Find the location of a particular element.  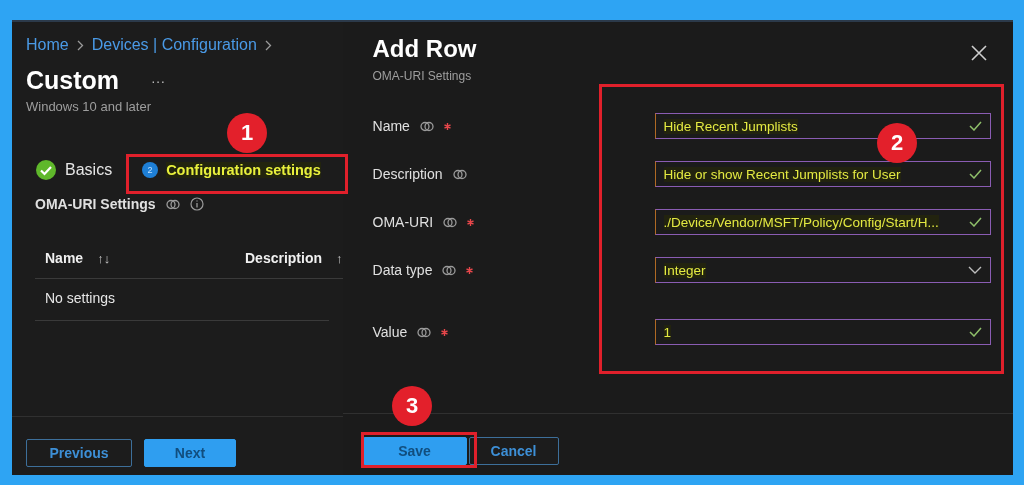

dialog-subtitle: OMA-URI Settings is located at coordinates (422, 76).